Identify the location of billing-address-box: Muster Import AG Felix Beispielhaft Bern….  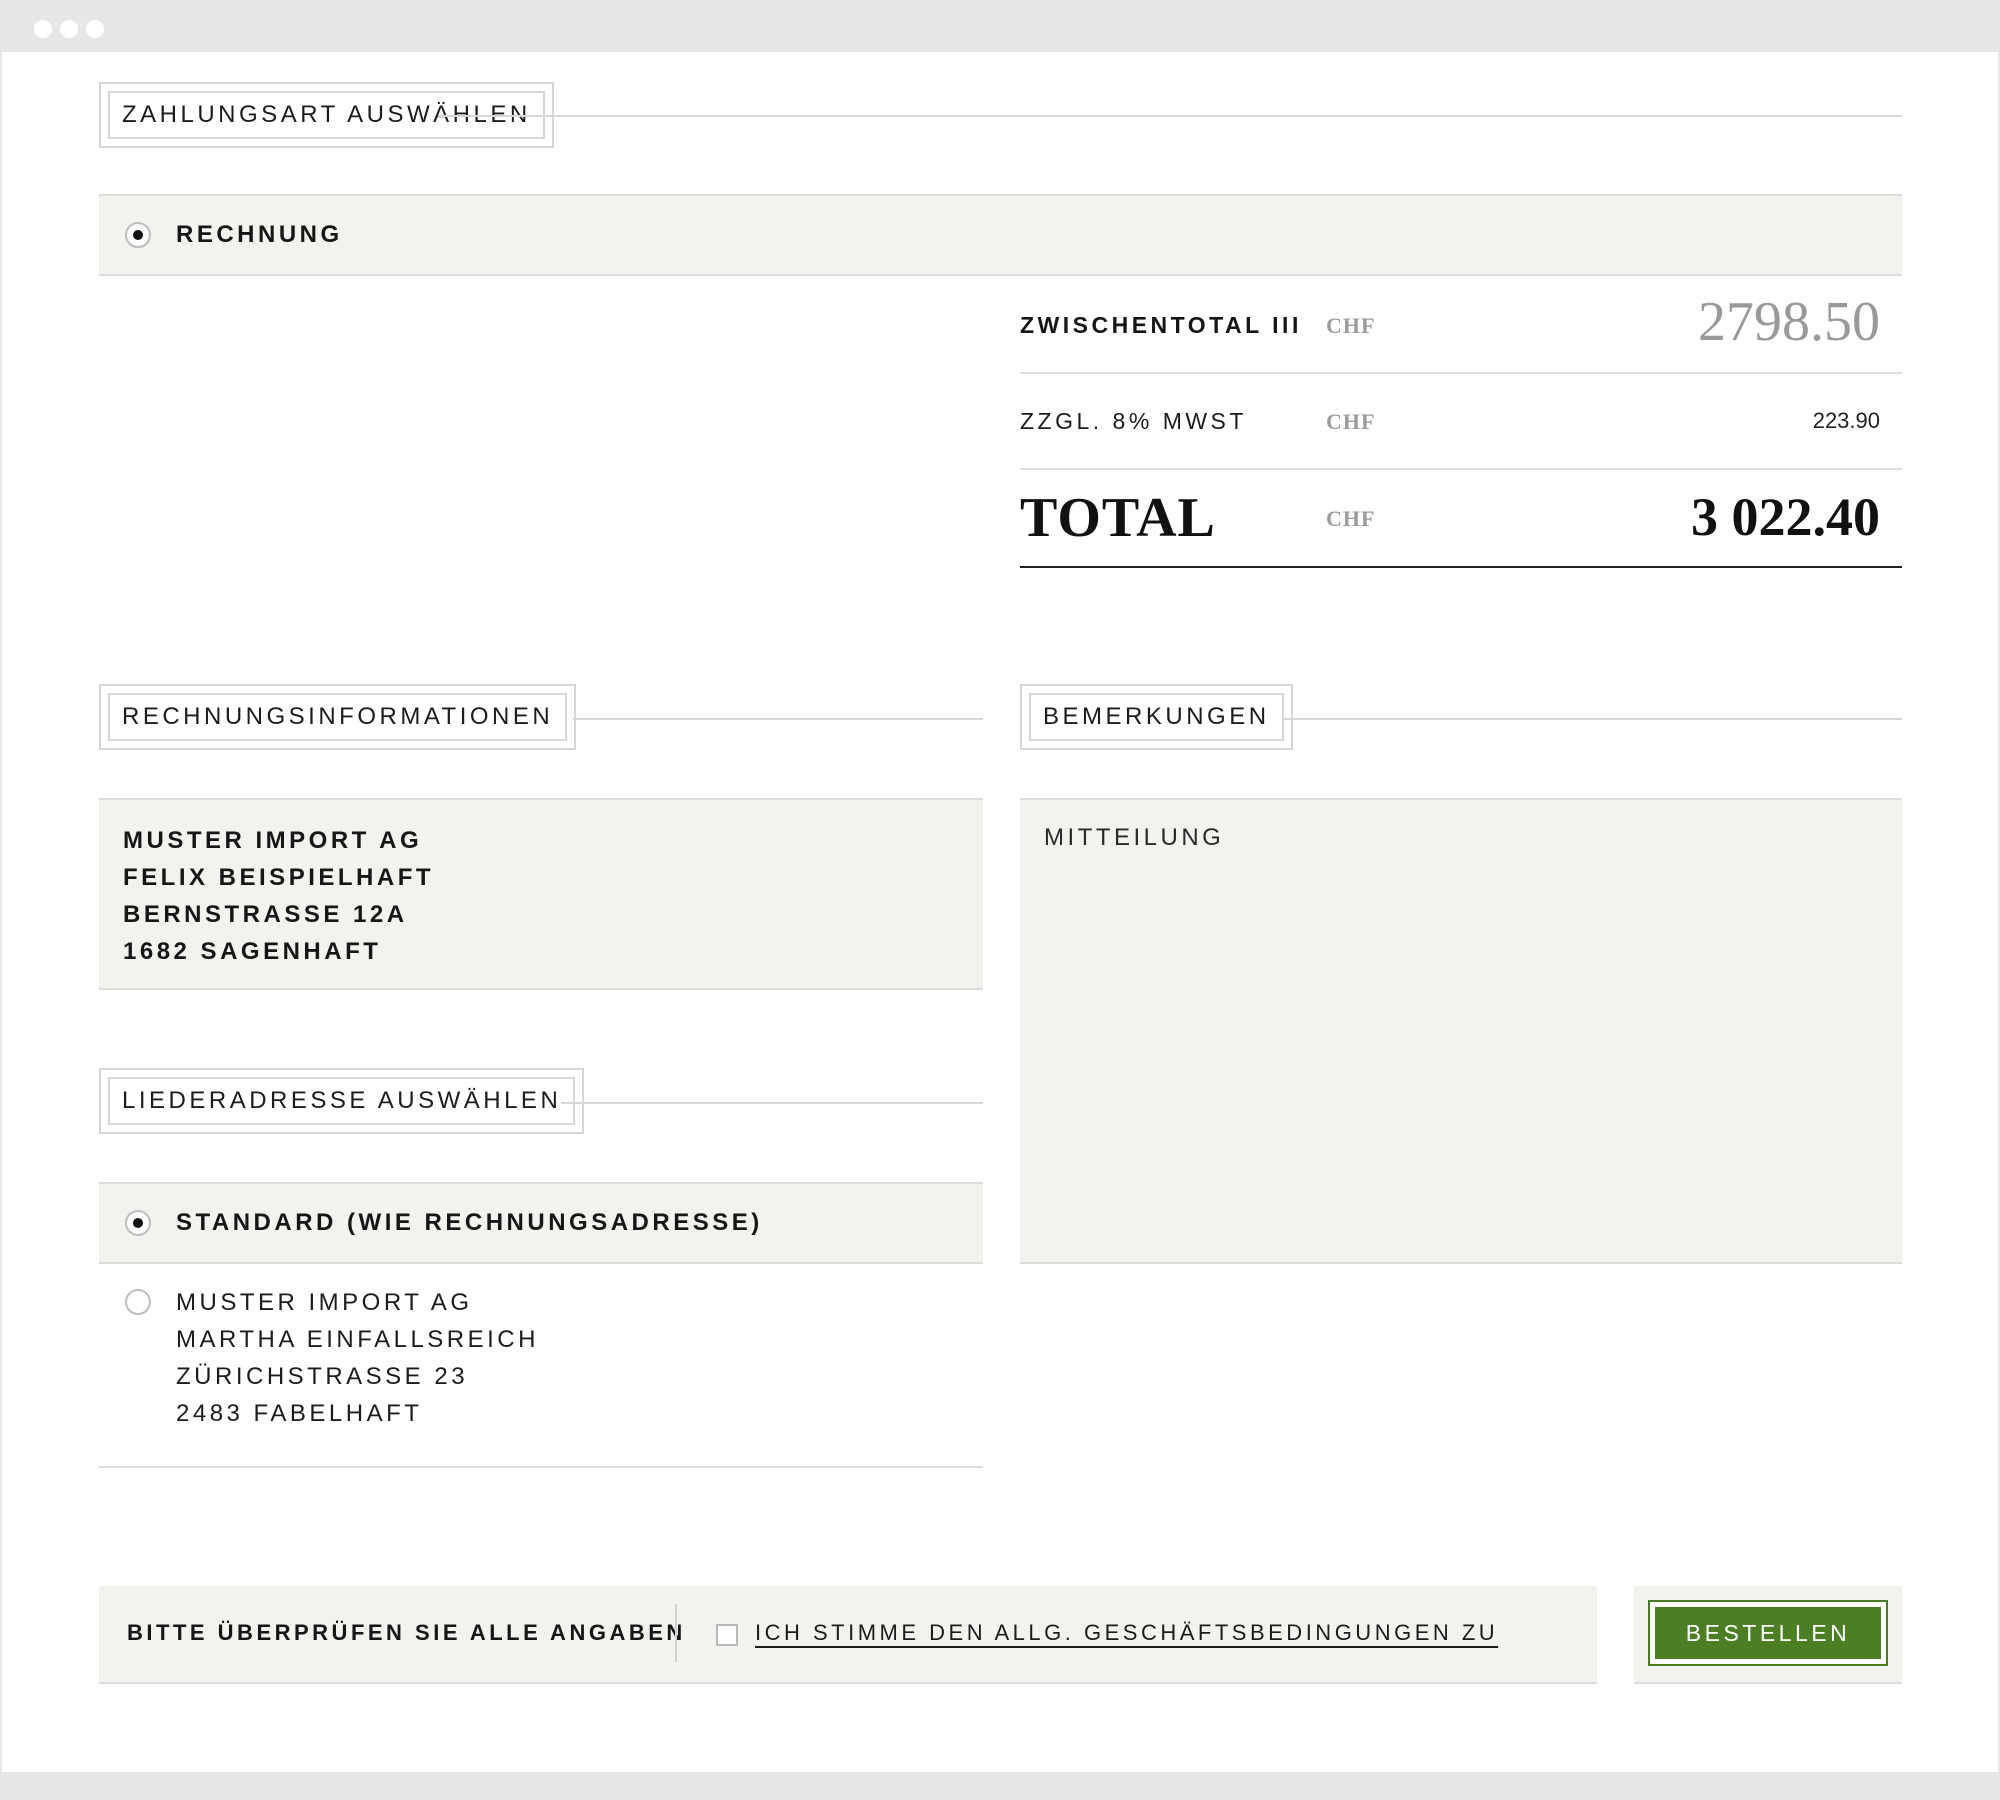
(541, 894).